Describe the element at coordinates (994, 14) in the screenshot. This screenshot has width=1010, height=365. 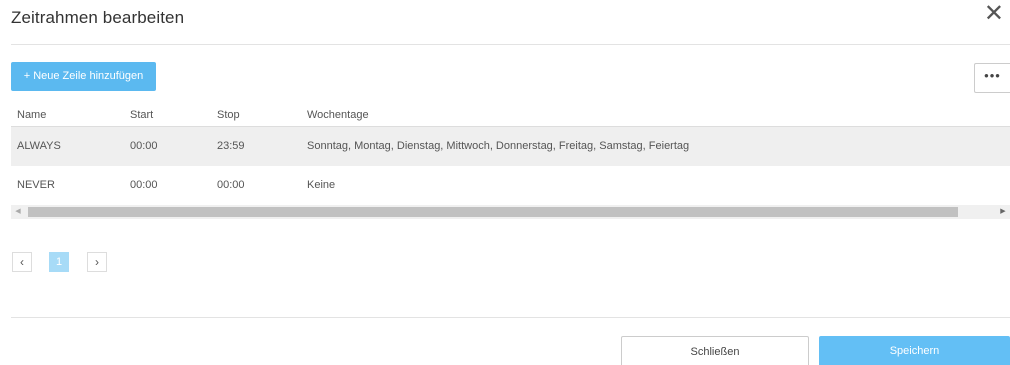
I see `close-icon: ✕` at that location.